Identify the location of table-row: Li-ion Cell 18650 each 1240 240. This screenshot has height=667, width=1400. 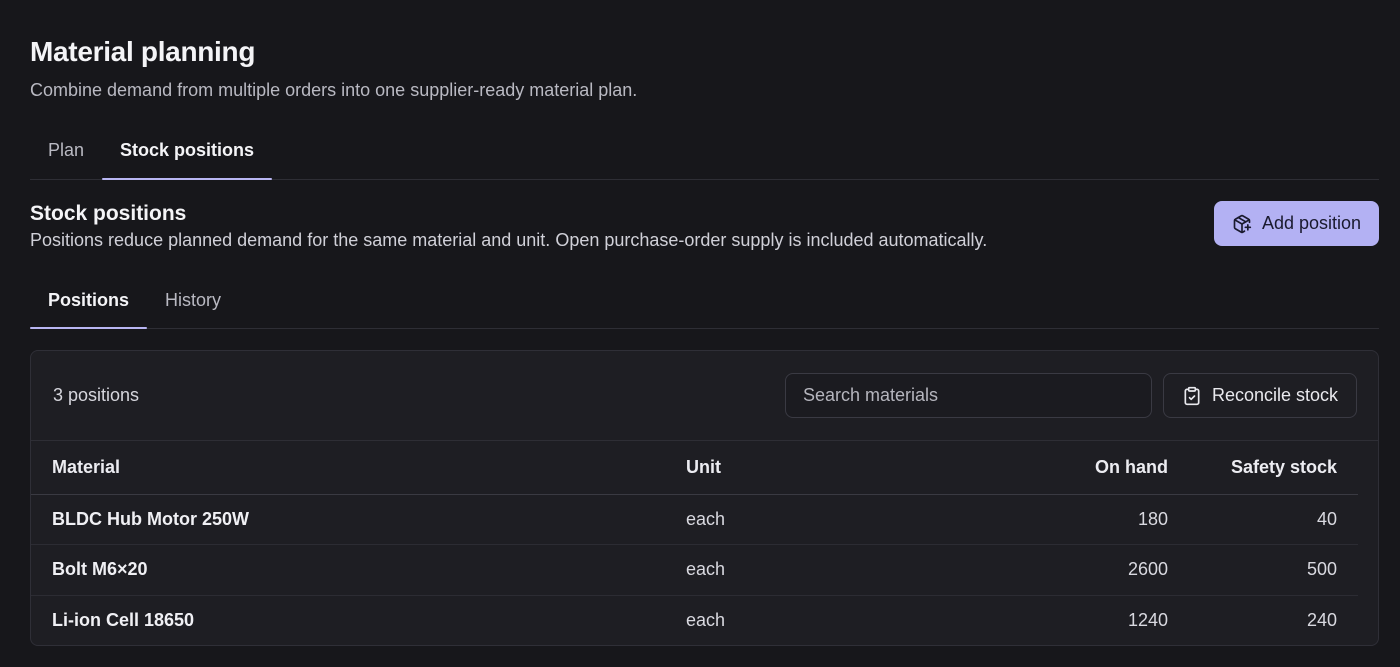
(694, 620).